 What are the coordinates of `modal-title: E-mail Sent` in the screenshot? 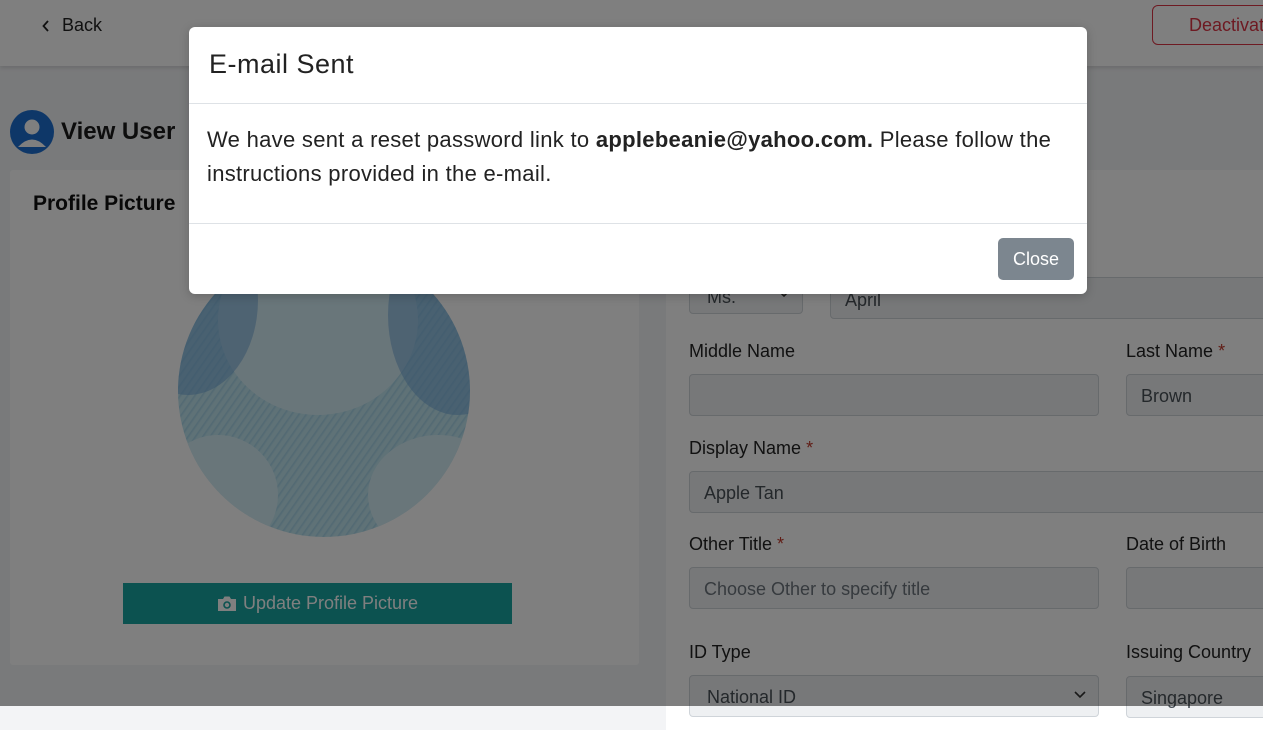 It's located at (282, 64).